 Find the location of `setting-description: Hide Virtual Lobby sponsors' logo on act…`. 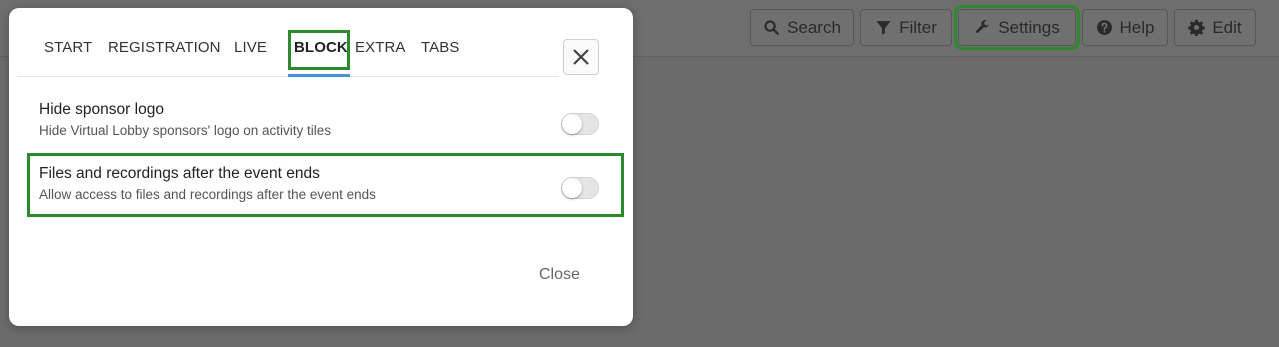

setting-description: Hide Virtual Lobby sponsors' logo on act… is located at coordinates (185, 130).